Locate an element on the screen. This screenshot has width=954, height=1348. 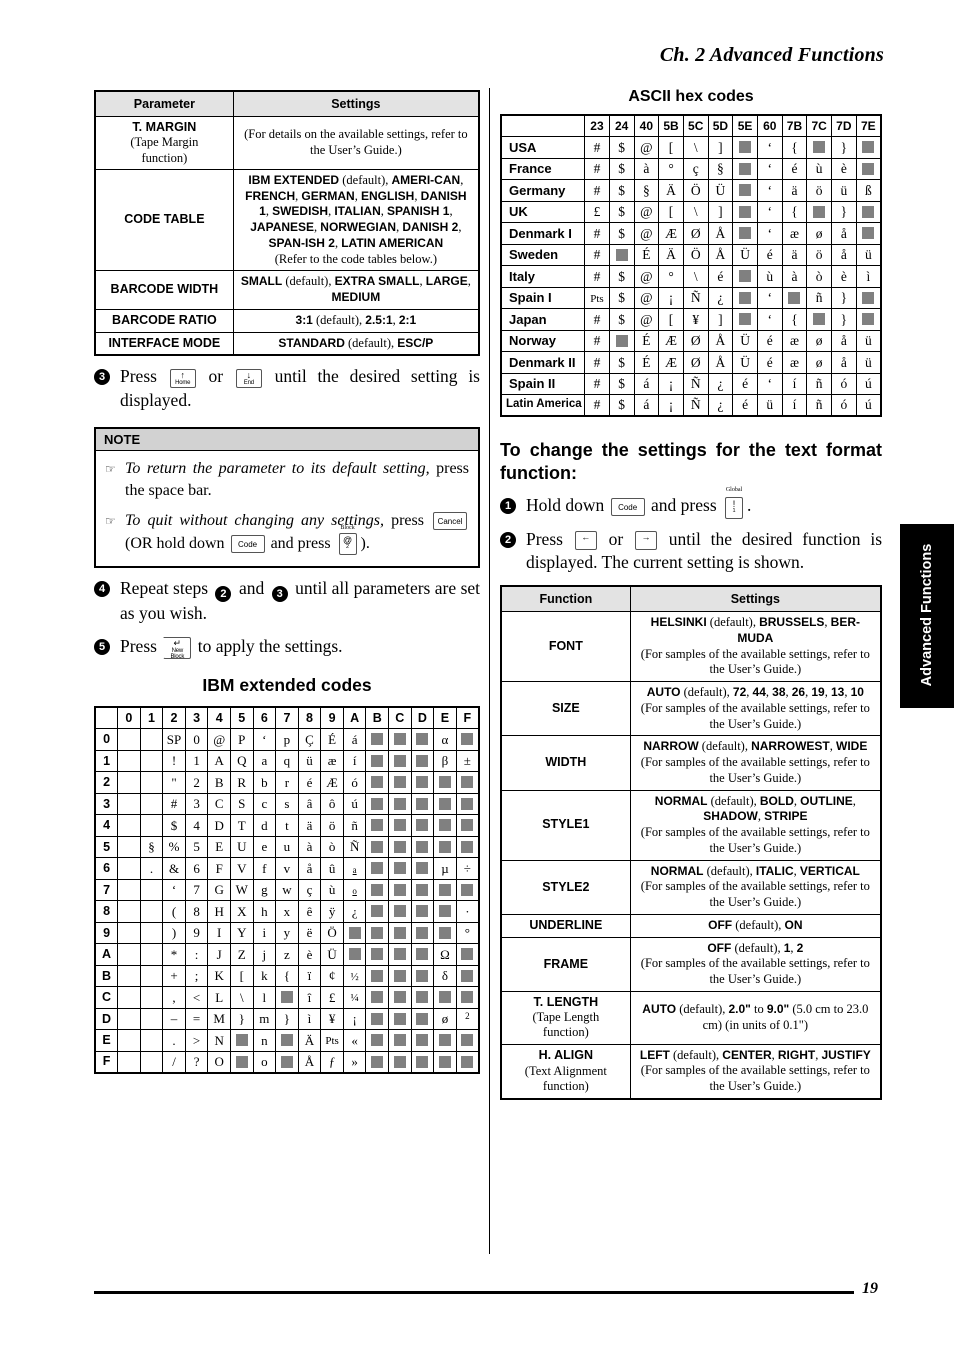
grid-cell: @ is located at coordinates (219, 739).